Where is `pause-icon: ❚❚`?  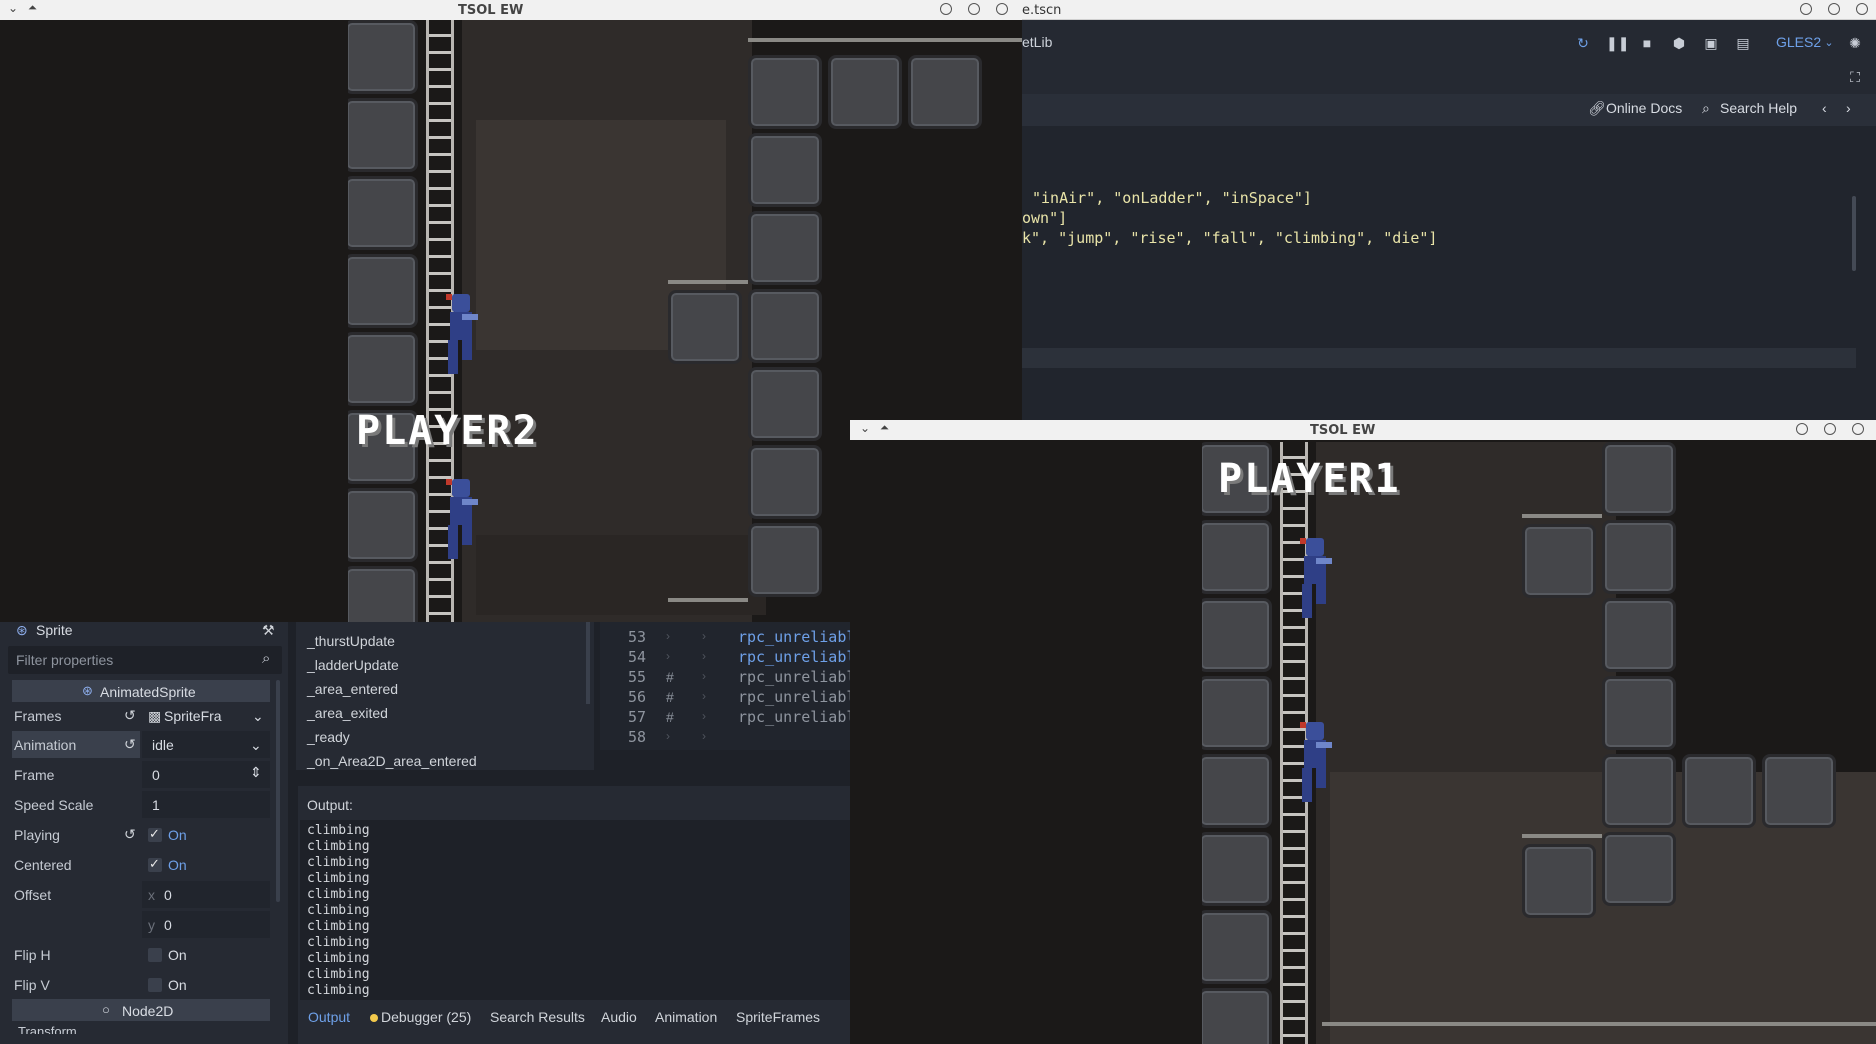 pause-icon: ❚❚ is located at coordinates (1617, 43).